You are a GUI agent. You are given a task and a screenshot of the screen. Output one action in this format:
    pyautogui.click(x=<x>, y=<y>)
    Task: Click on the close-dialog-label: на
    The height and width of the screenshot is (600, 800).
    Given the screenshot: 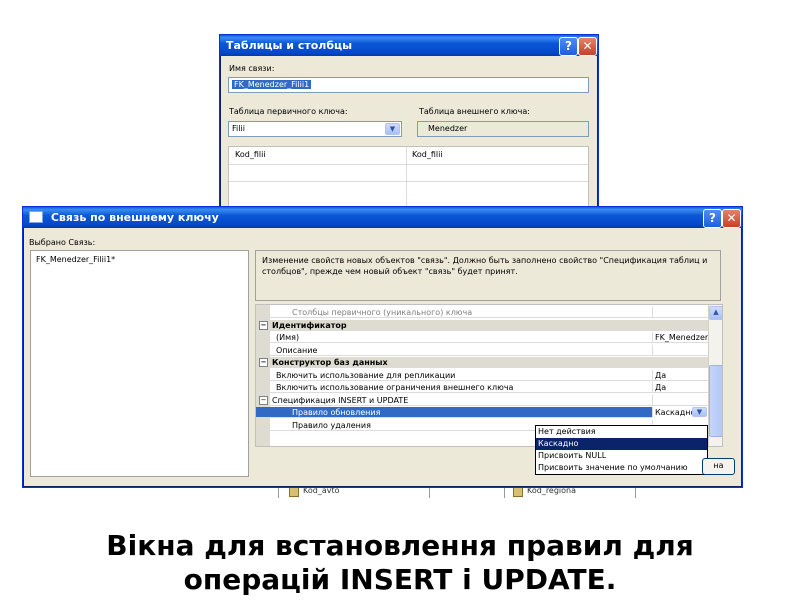 What is the action you would take?
    pyautogui.click(x=718, y=465)
    